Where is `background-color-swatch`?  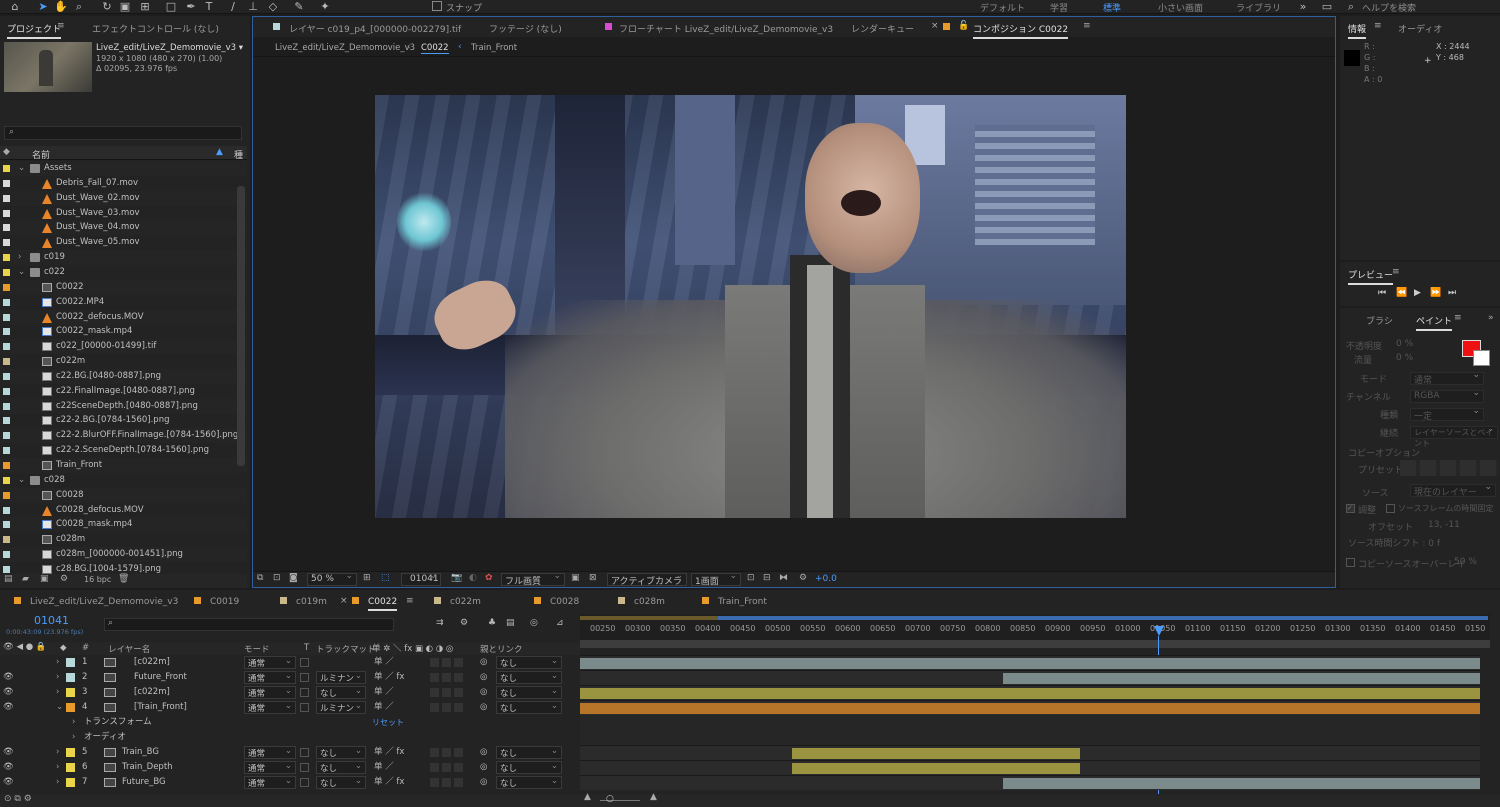
background-color-swatch is located at coordinates (1481, 358).